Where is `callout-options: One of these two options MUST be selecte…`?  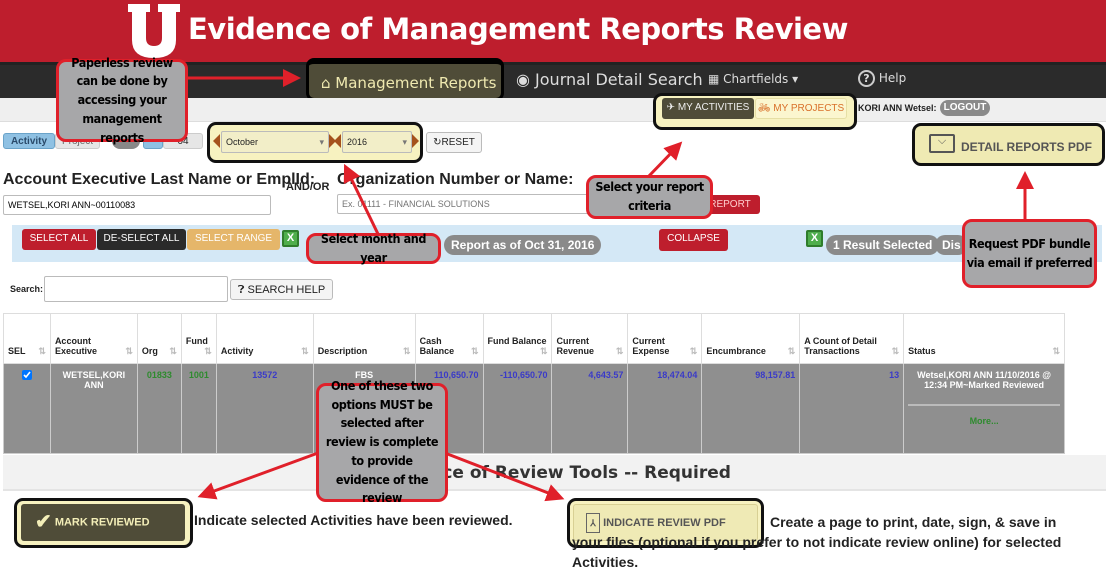
callout-options: One of these two options MUST be selecte… is located at coordinates (382, 441).